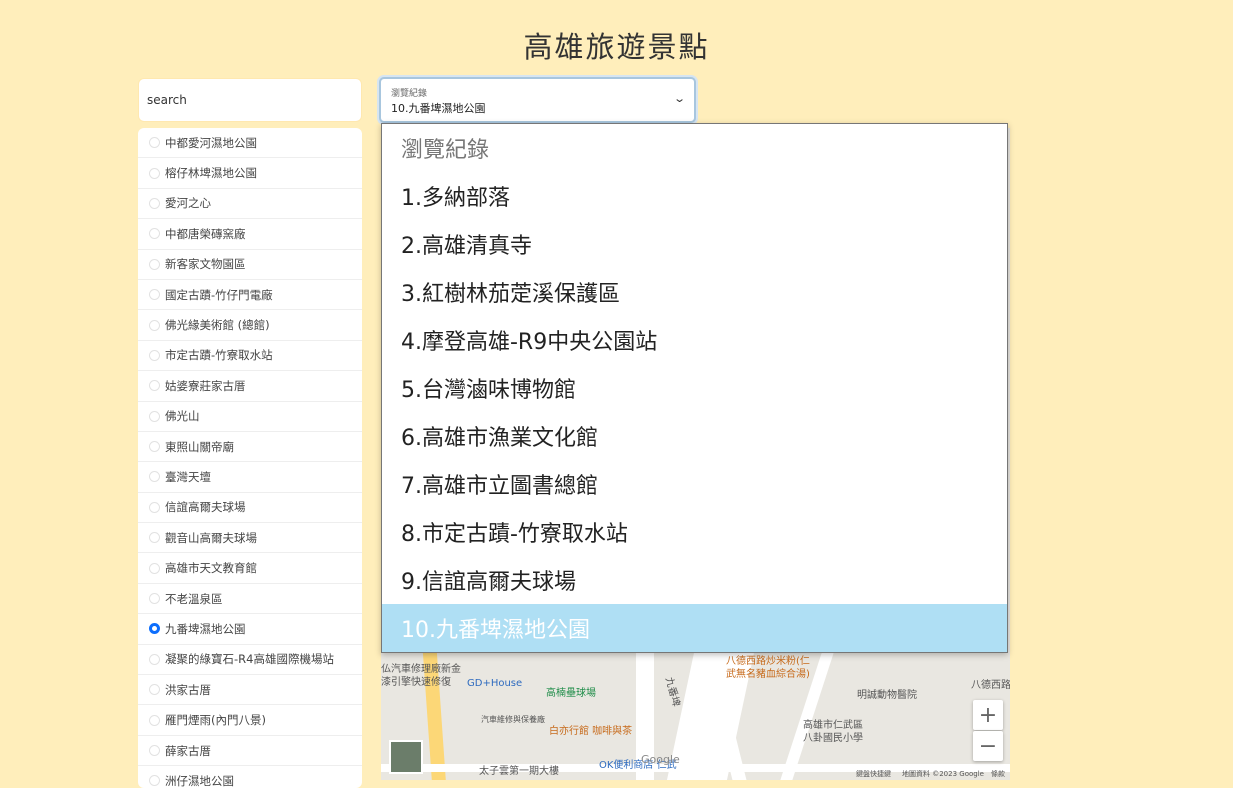  Describe the element at coordinates (219, 355) in the screenshot. I see `list-item-label: 市定古蹟-竹寮取水站` at that location.